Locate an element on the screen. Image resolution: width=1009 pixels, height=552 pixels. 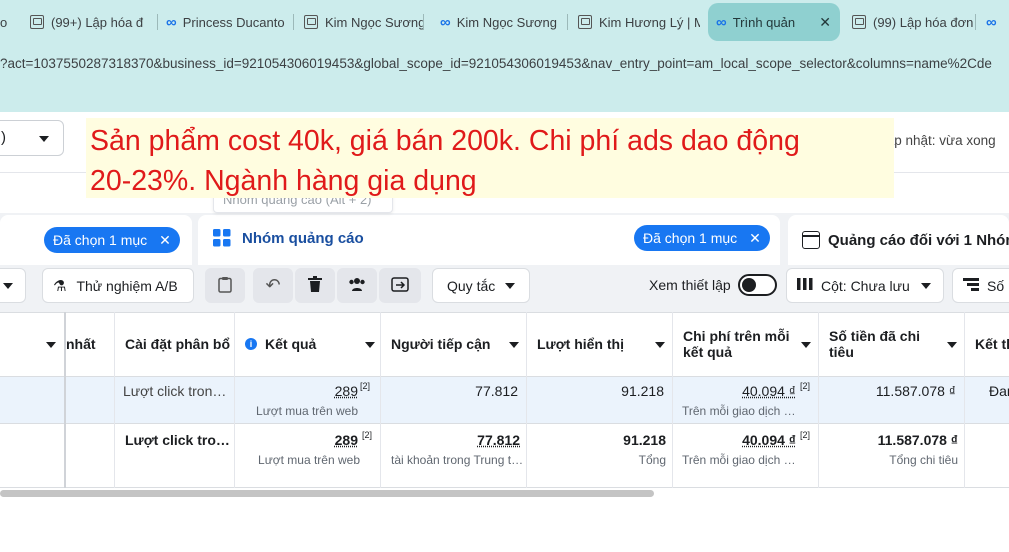
column-header-label: Kết th is located at coordinates (992, 344).